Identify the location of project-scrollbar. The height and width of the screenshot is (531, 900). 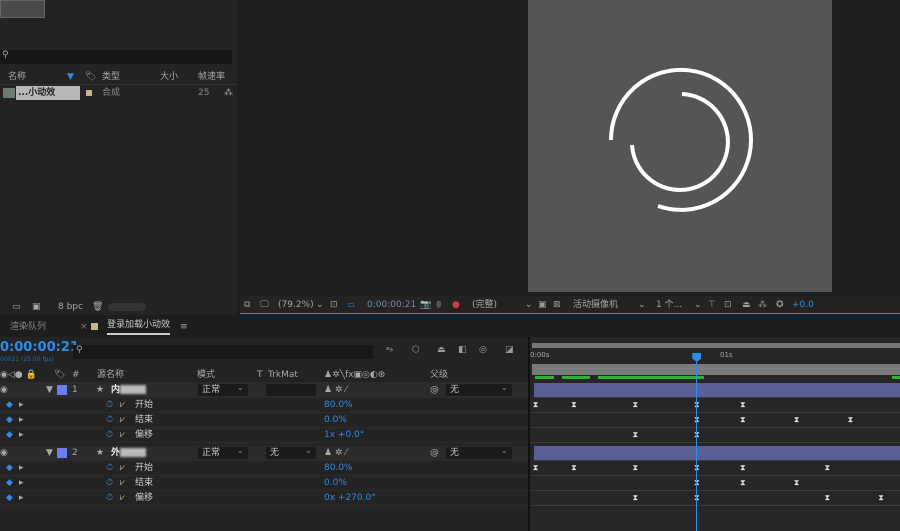
(127, 307).